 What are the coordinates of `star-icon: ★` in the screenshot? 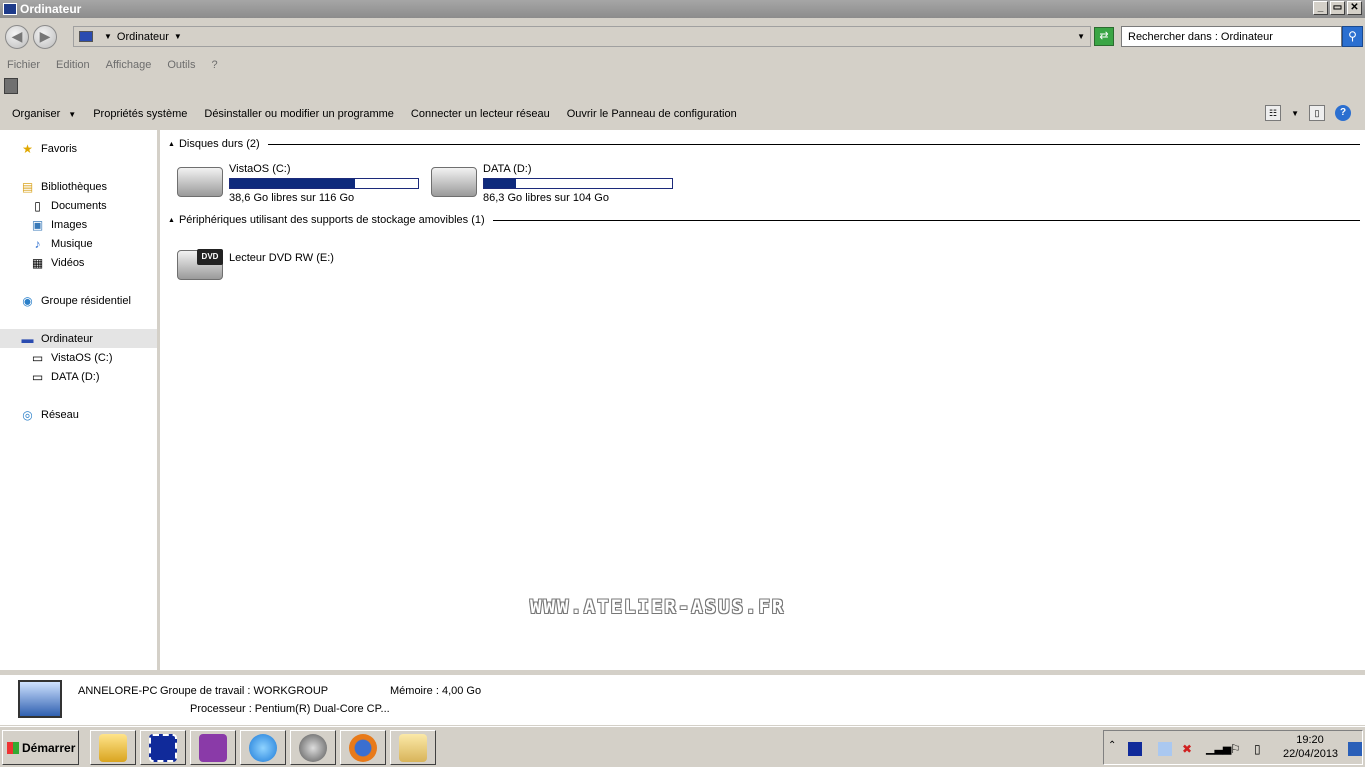 It's located at (27, 148).